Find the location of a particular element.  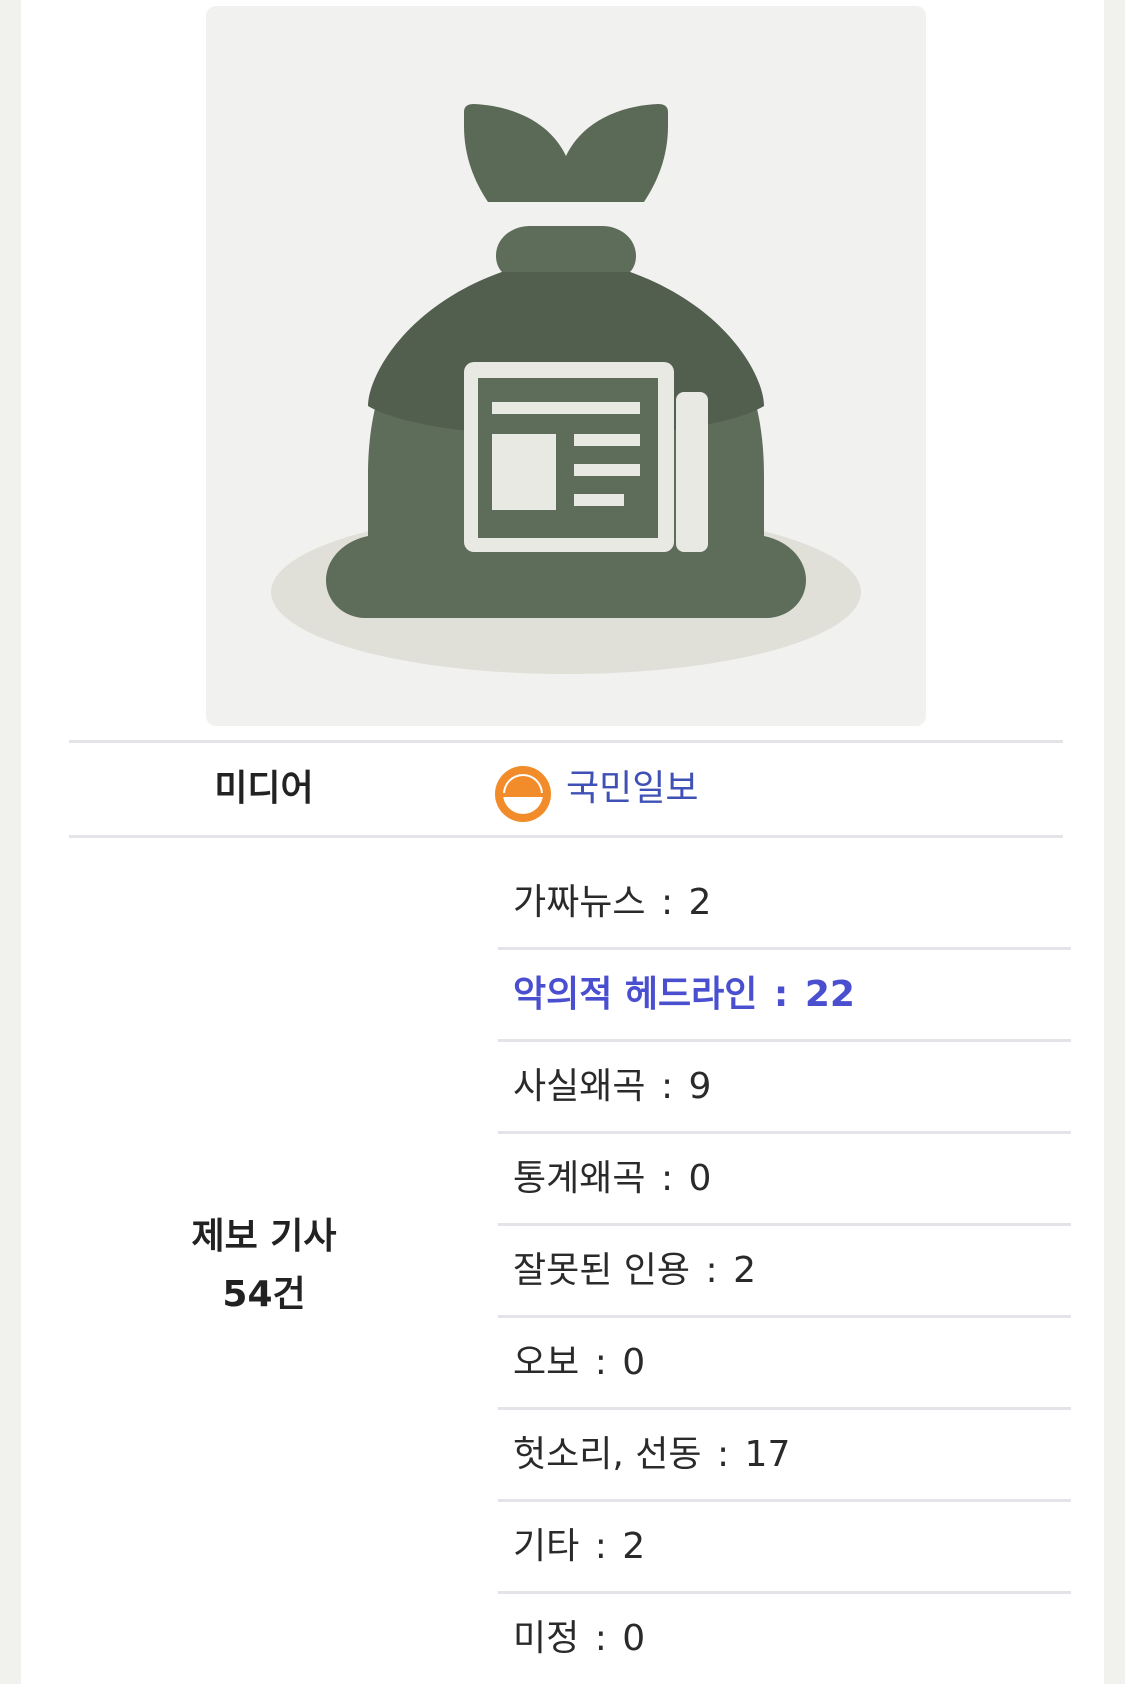

reports-label-title: 제보 기사 is located at coordinates (264, 1236).